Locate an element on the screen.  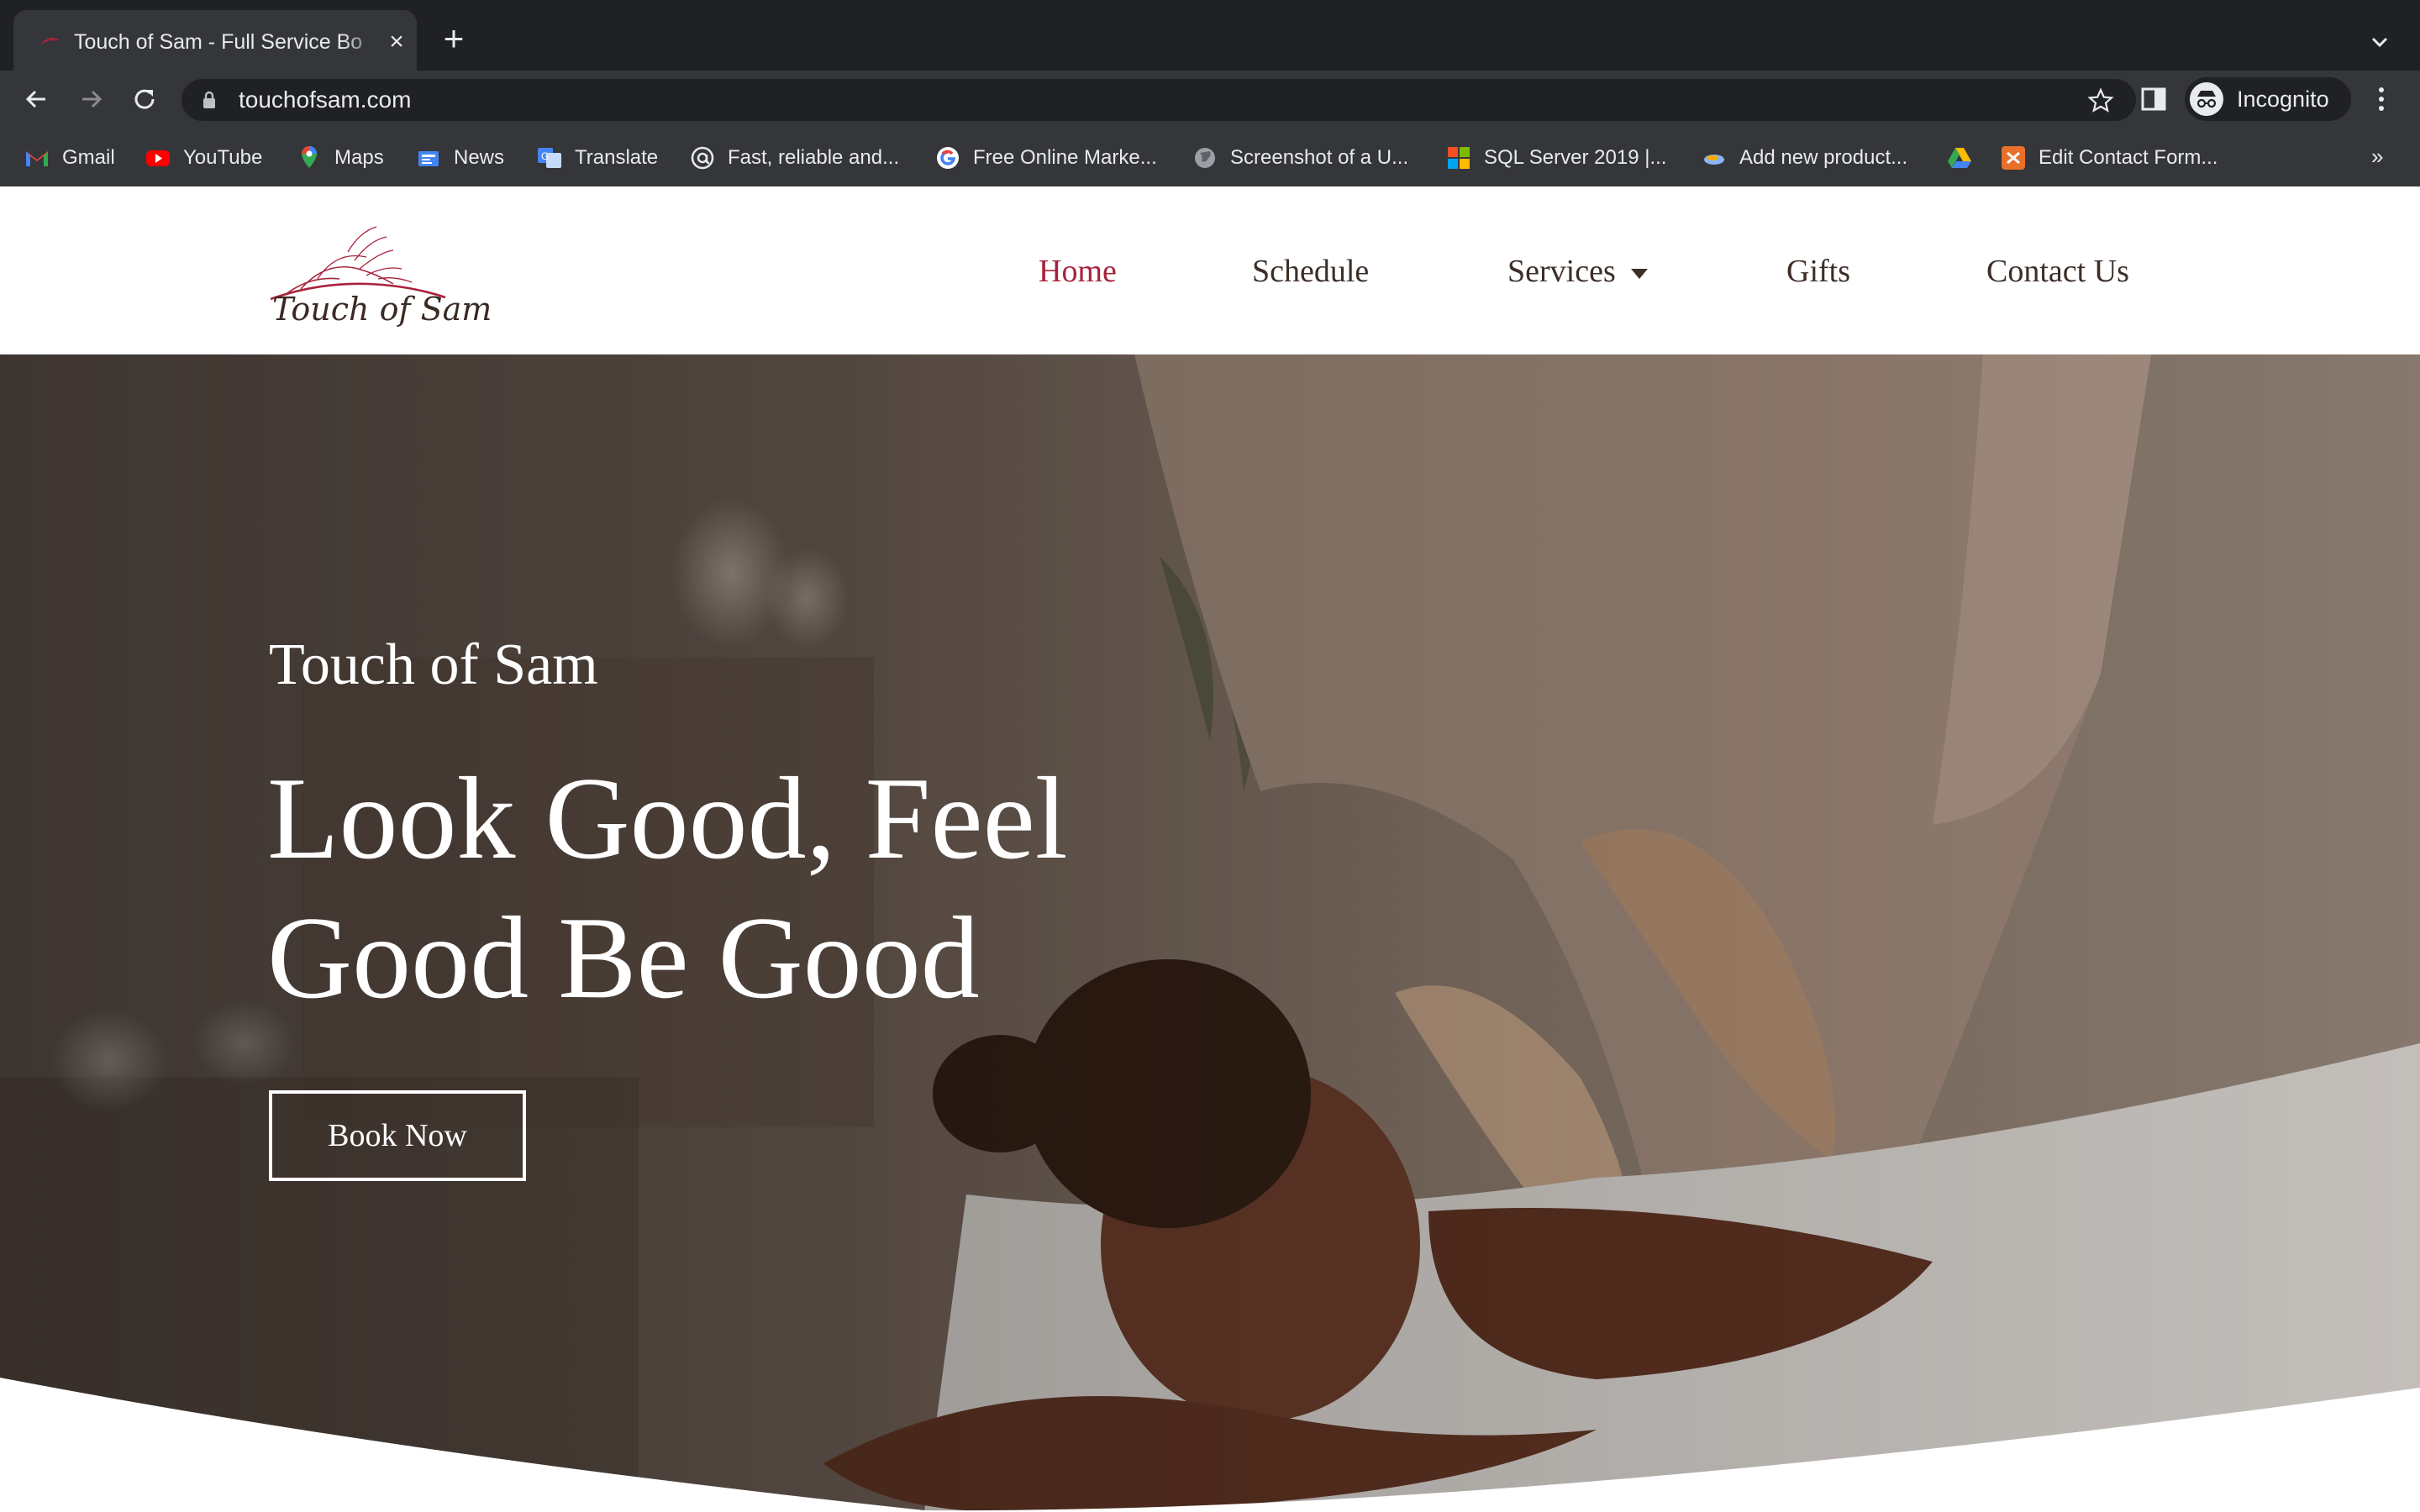
side-panel-icon is located at coordinates (2153, 99).